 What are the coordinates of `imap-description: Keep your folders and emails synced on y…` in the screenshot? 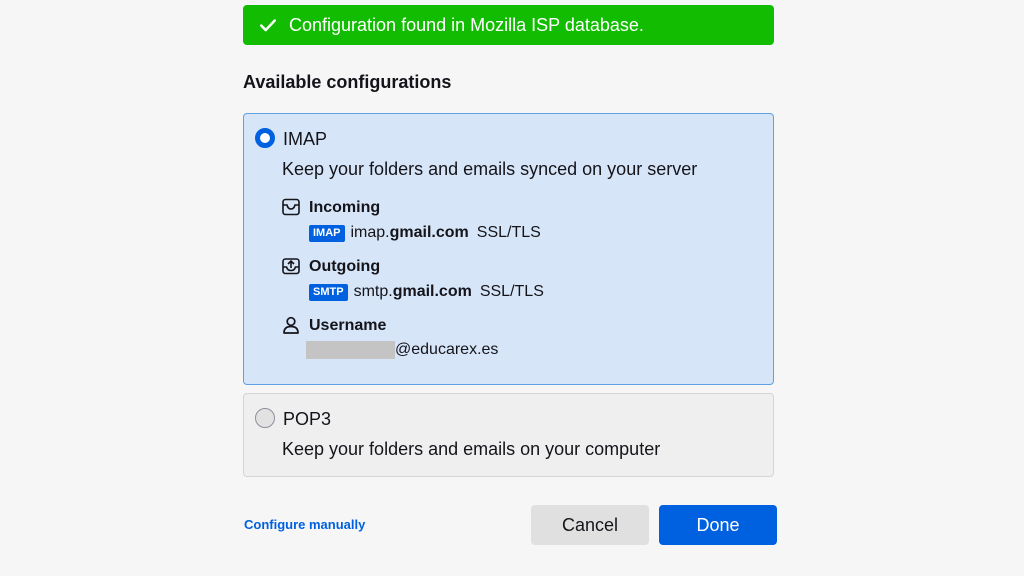 It's located at (490, 169).